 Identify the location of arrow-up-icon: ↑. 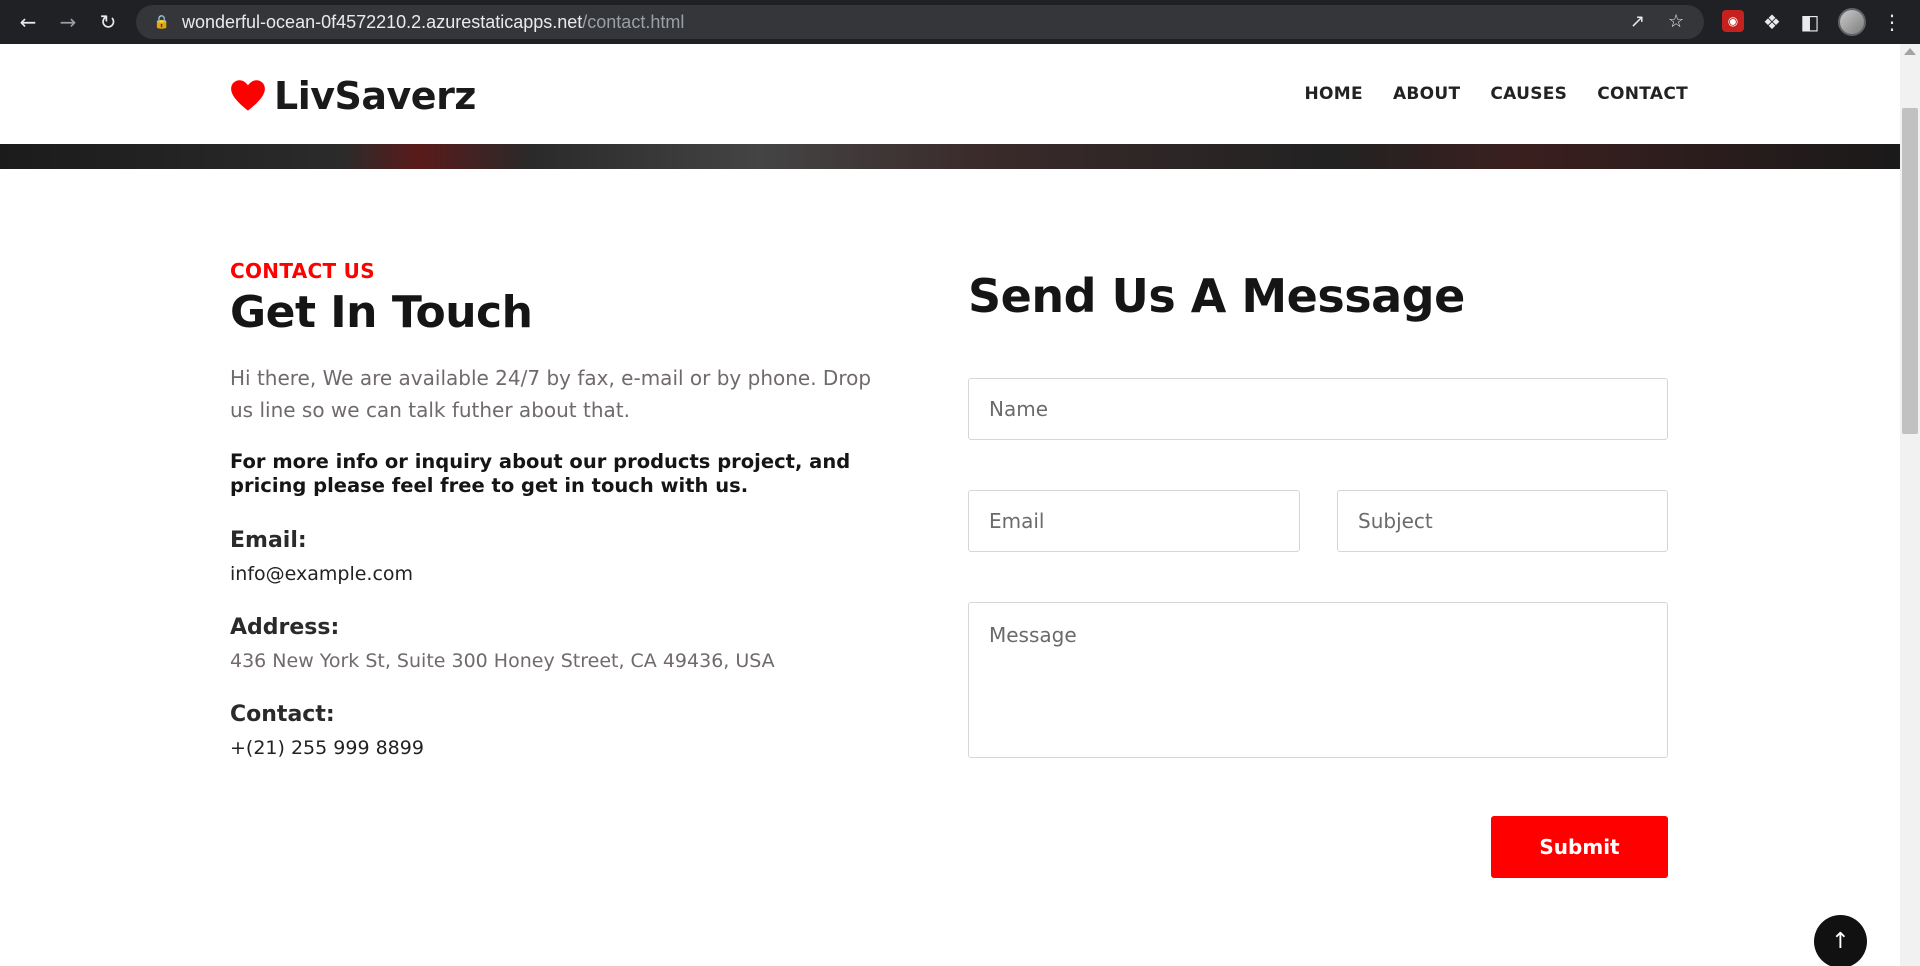
(1840, 941).